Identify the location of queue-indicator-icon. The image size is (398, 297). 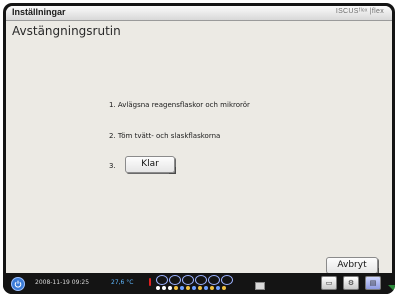
(260, 286).